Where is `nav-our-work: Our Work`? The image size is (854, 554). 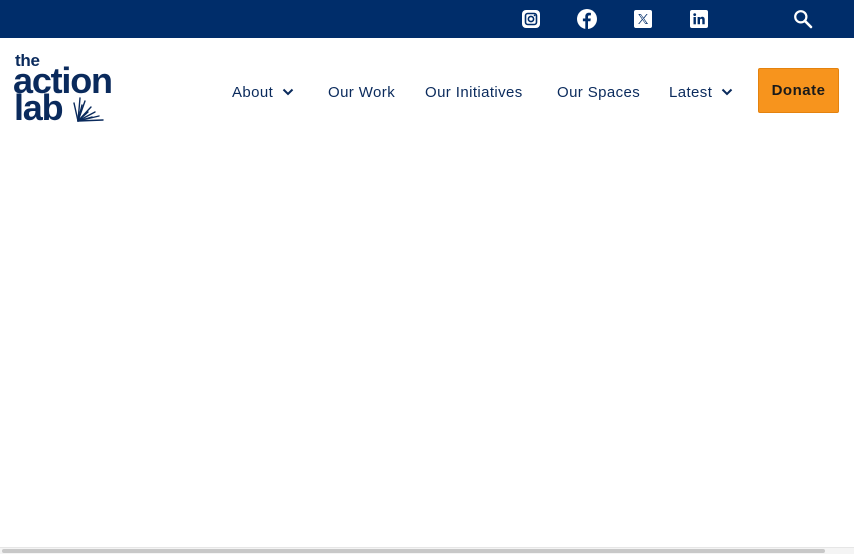 nav-our-work: Our Work is located at coordinates (361, 92).